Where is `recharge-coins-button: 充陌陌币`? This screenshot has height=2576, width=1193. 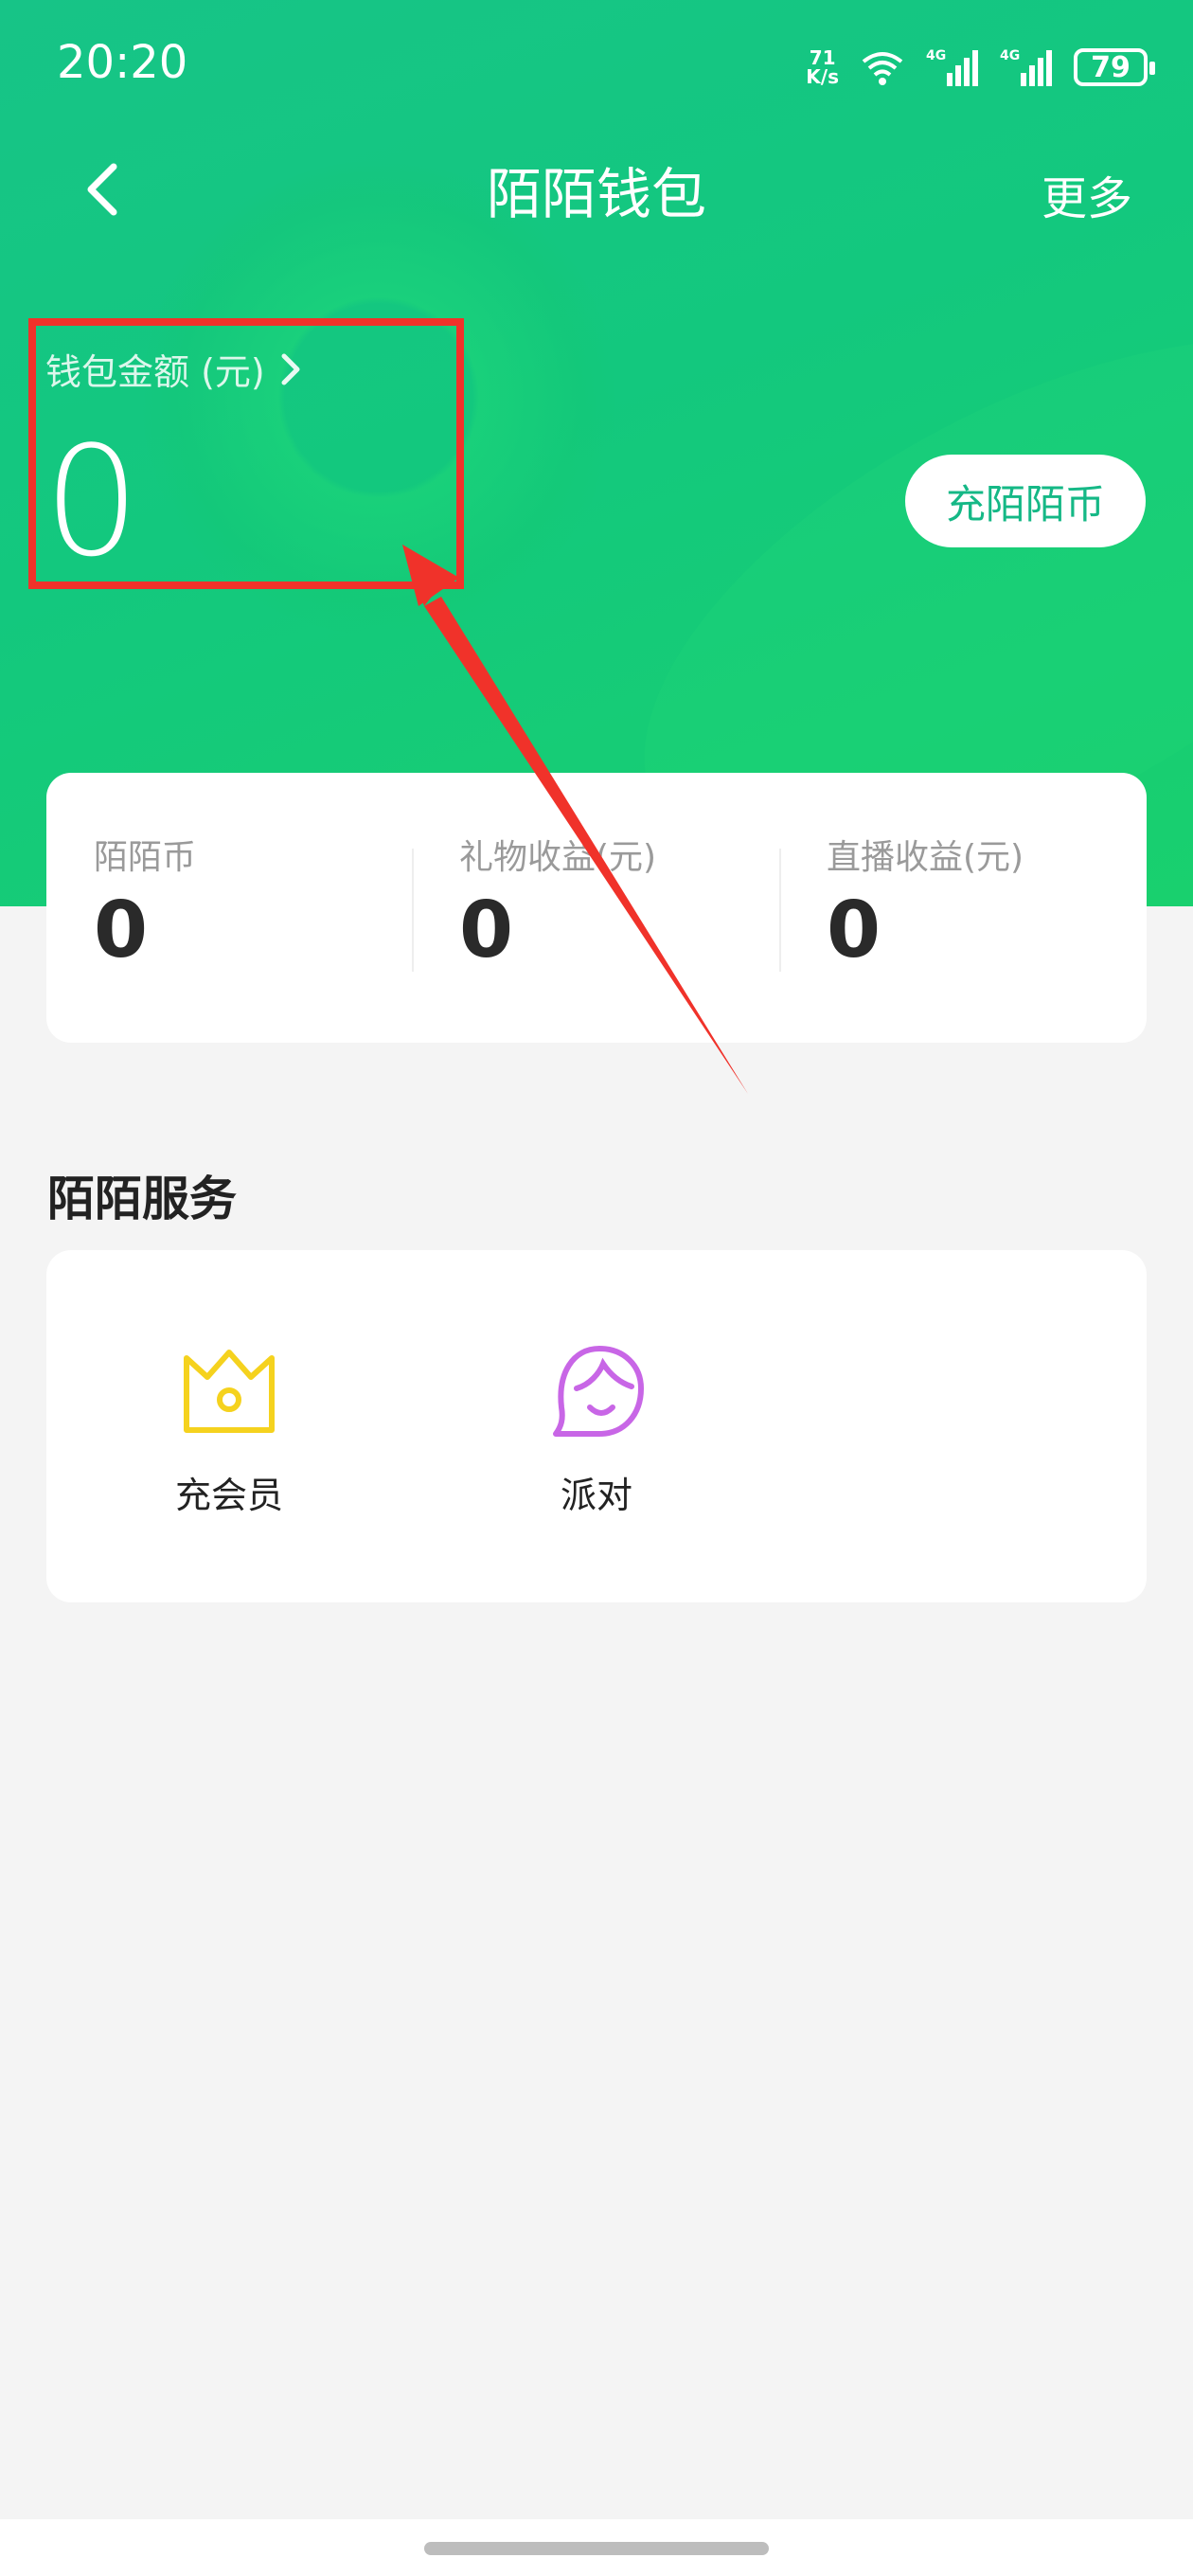
recharge-coins-button: 充陌陌币 is located at coordinates (1025, 501).